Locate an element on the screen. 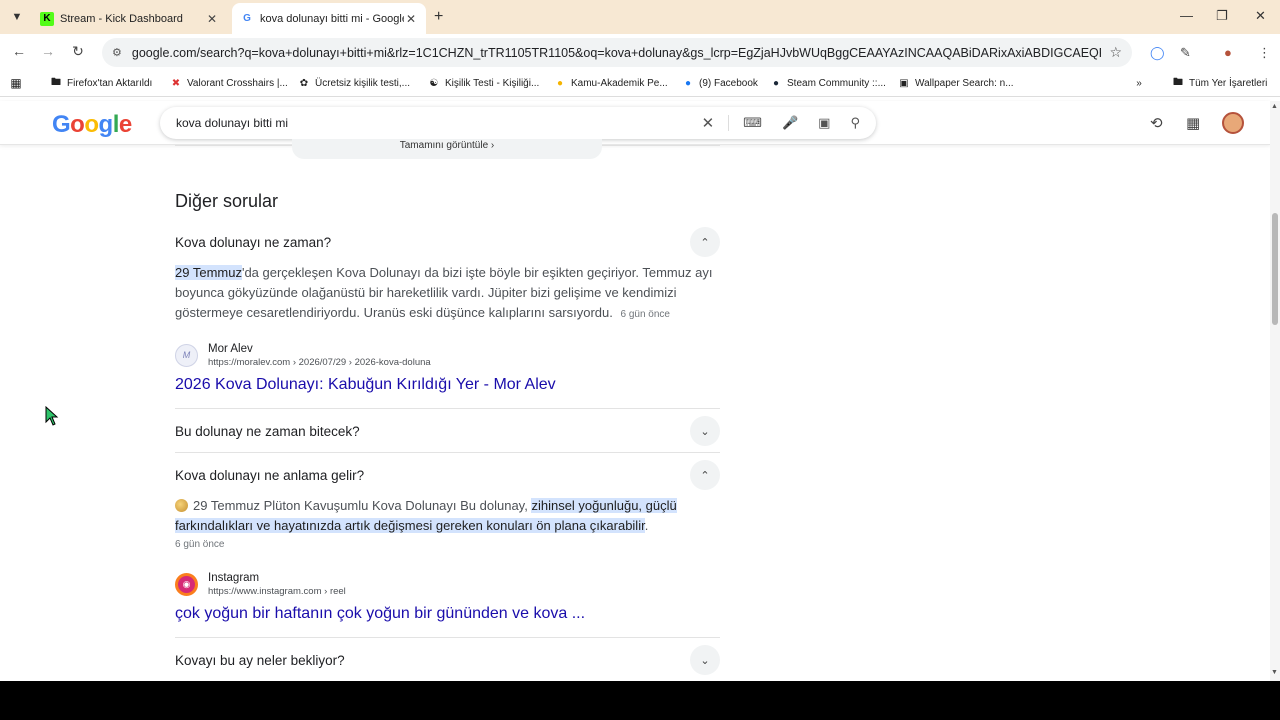 The image size is (1280, 720). question-text: Kovayı bu ay neler bekliyor? is located at coordinates (260, 660).